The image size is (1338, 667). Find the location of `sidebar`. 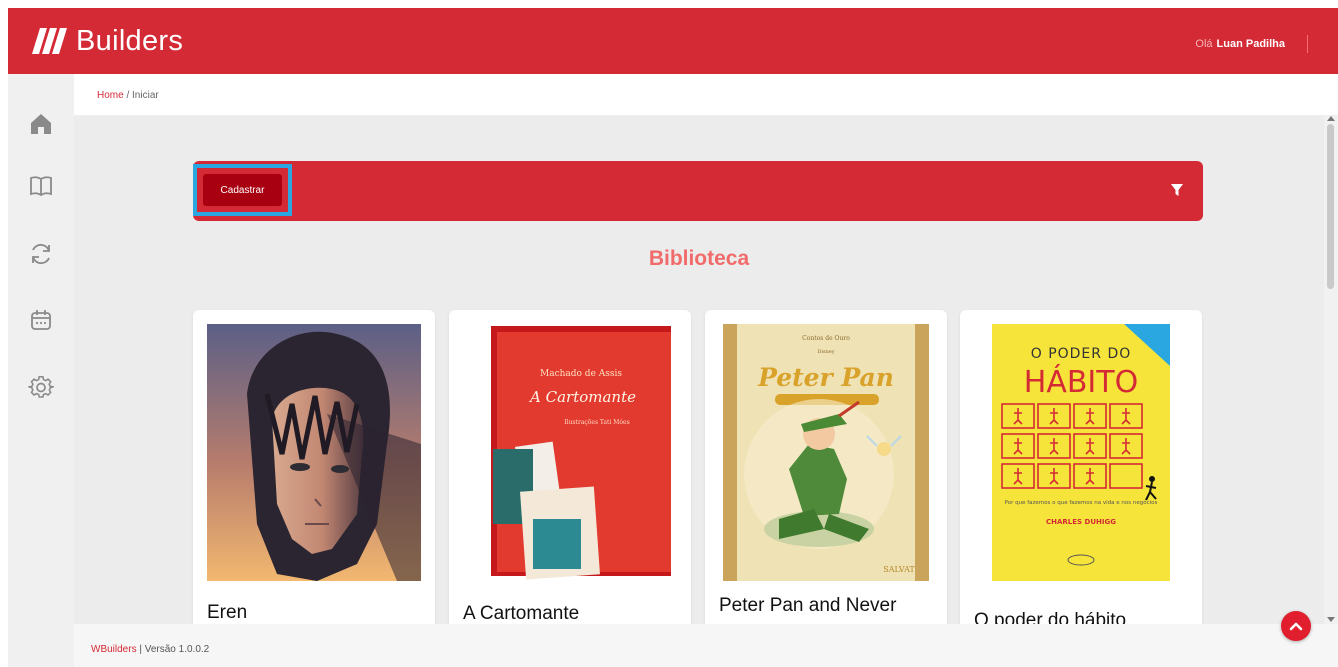

sidebar is located at coordinates (41, 370).